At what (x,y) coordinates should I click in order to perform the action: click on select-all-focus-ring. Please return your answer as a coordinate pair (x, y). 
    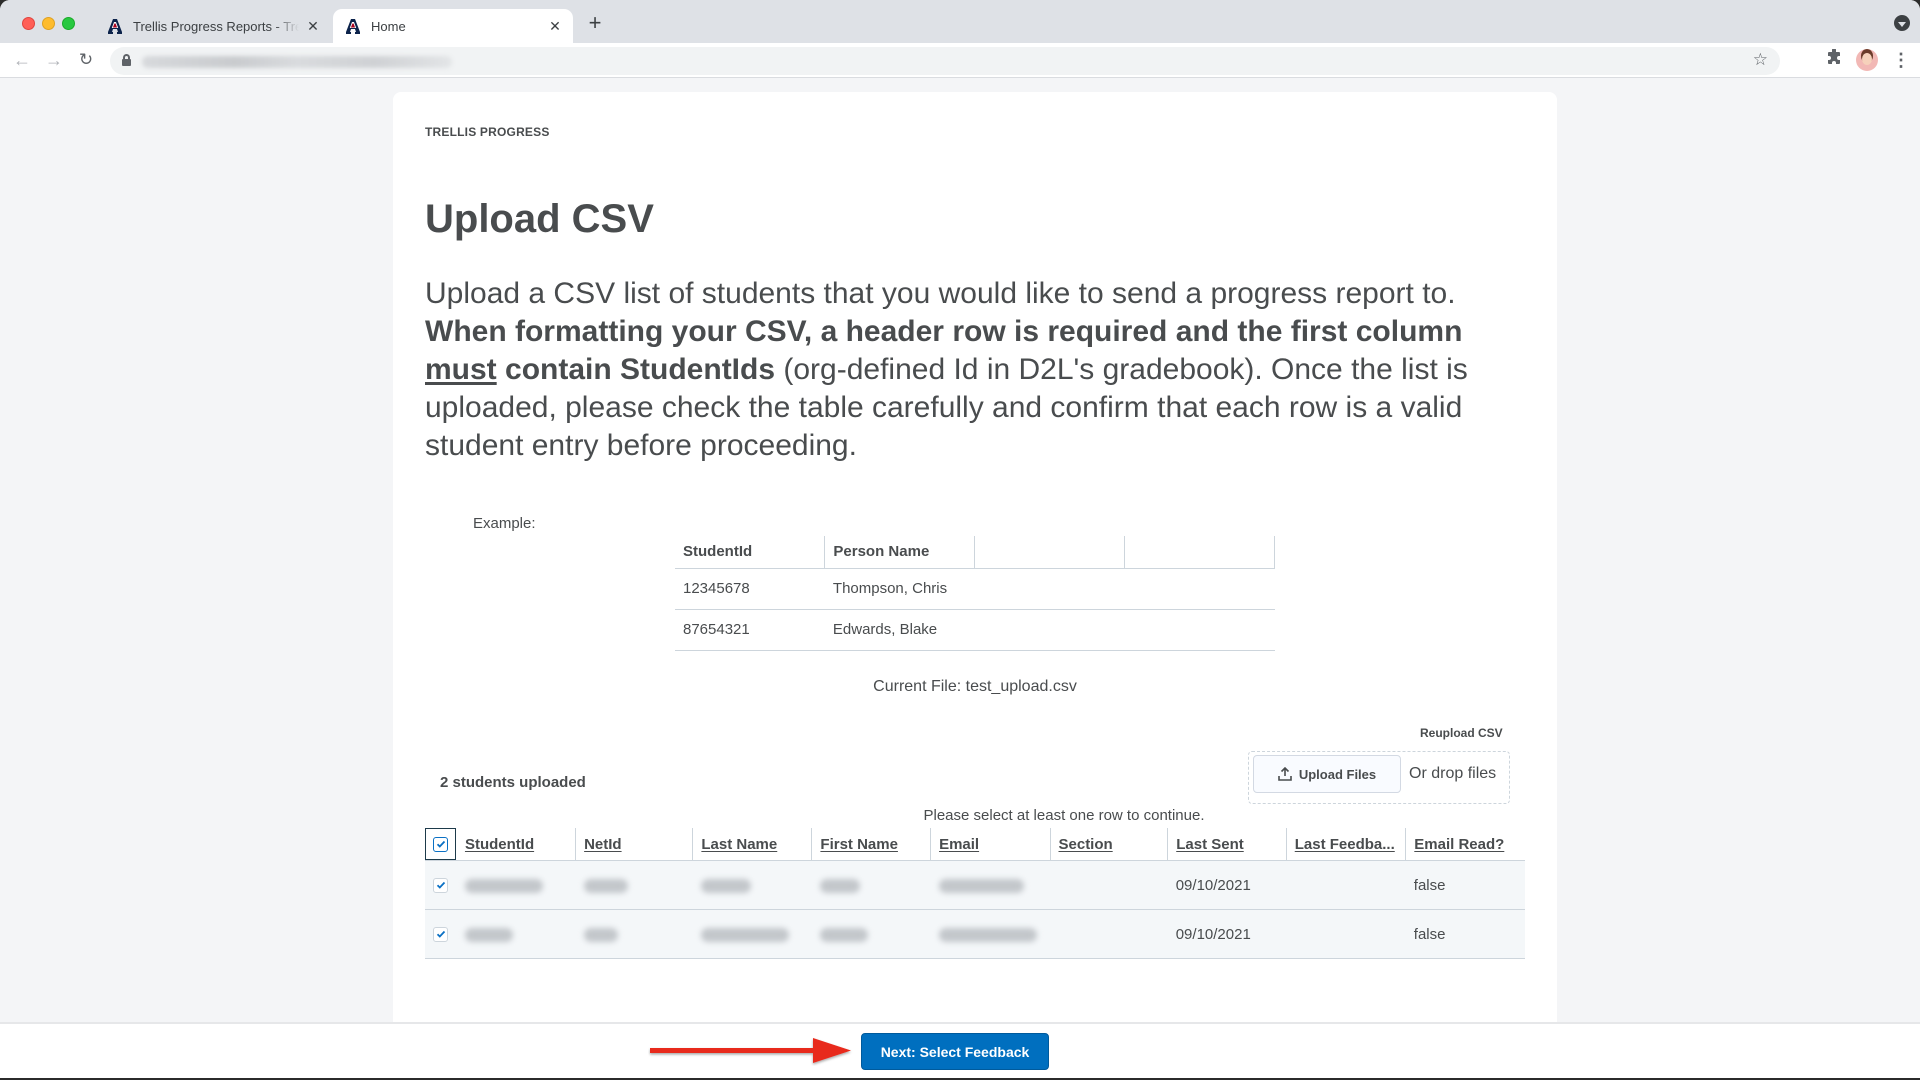
    Looking at the image, I should click on (440, 844).